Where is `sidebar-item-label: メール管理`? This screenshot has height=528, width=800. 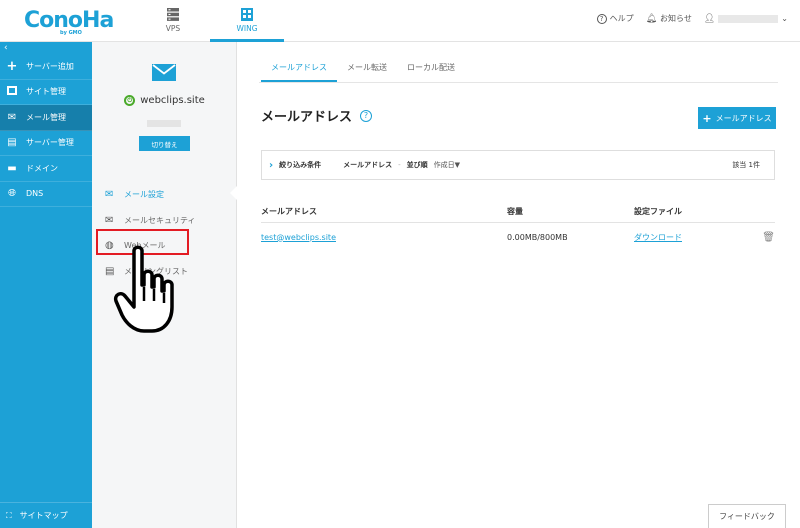
sidebar-item-label: メール管理 is located at coordinates (46, 117).